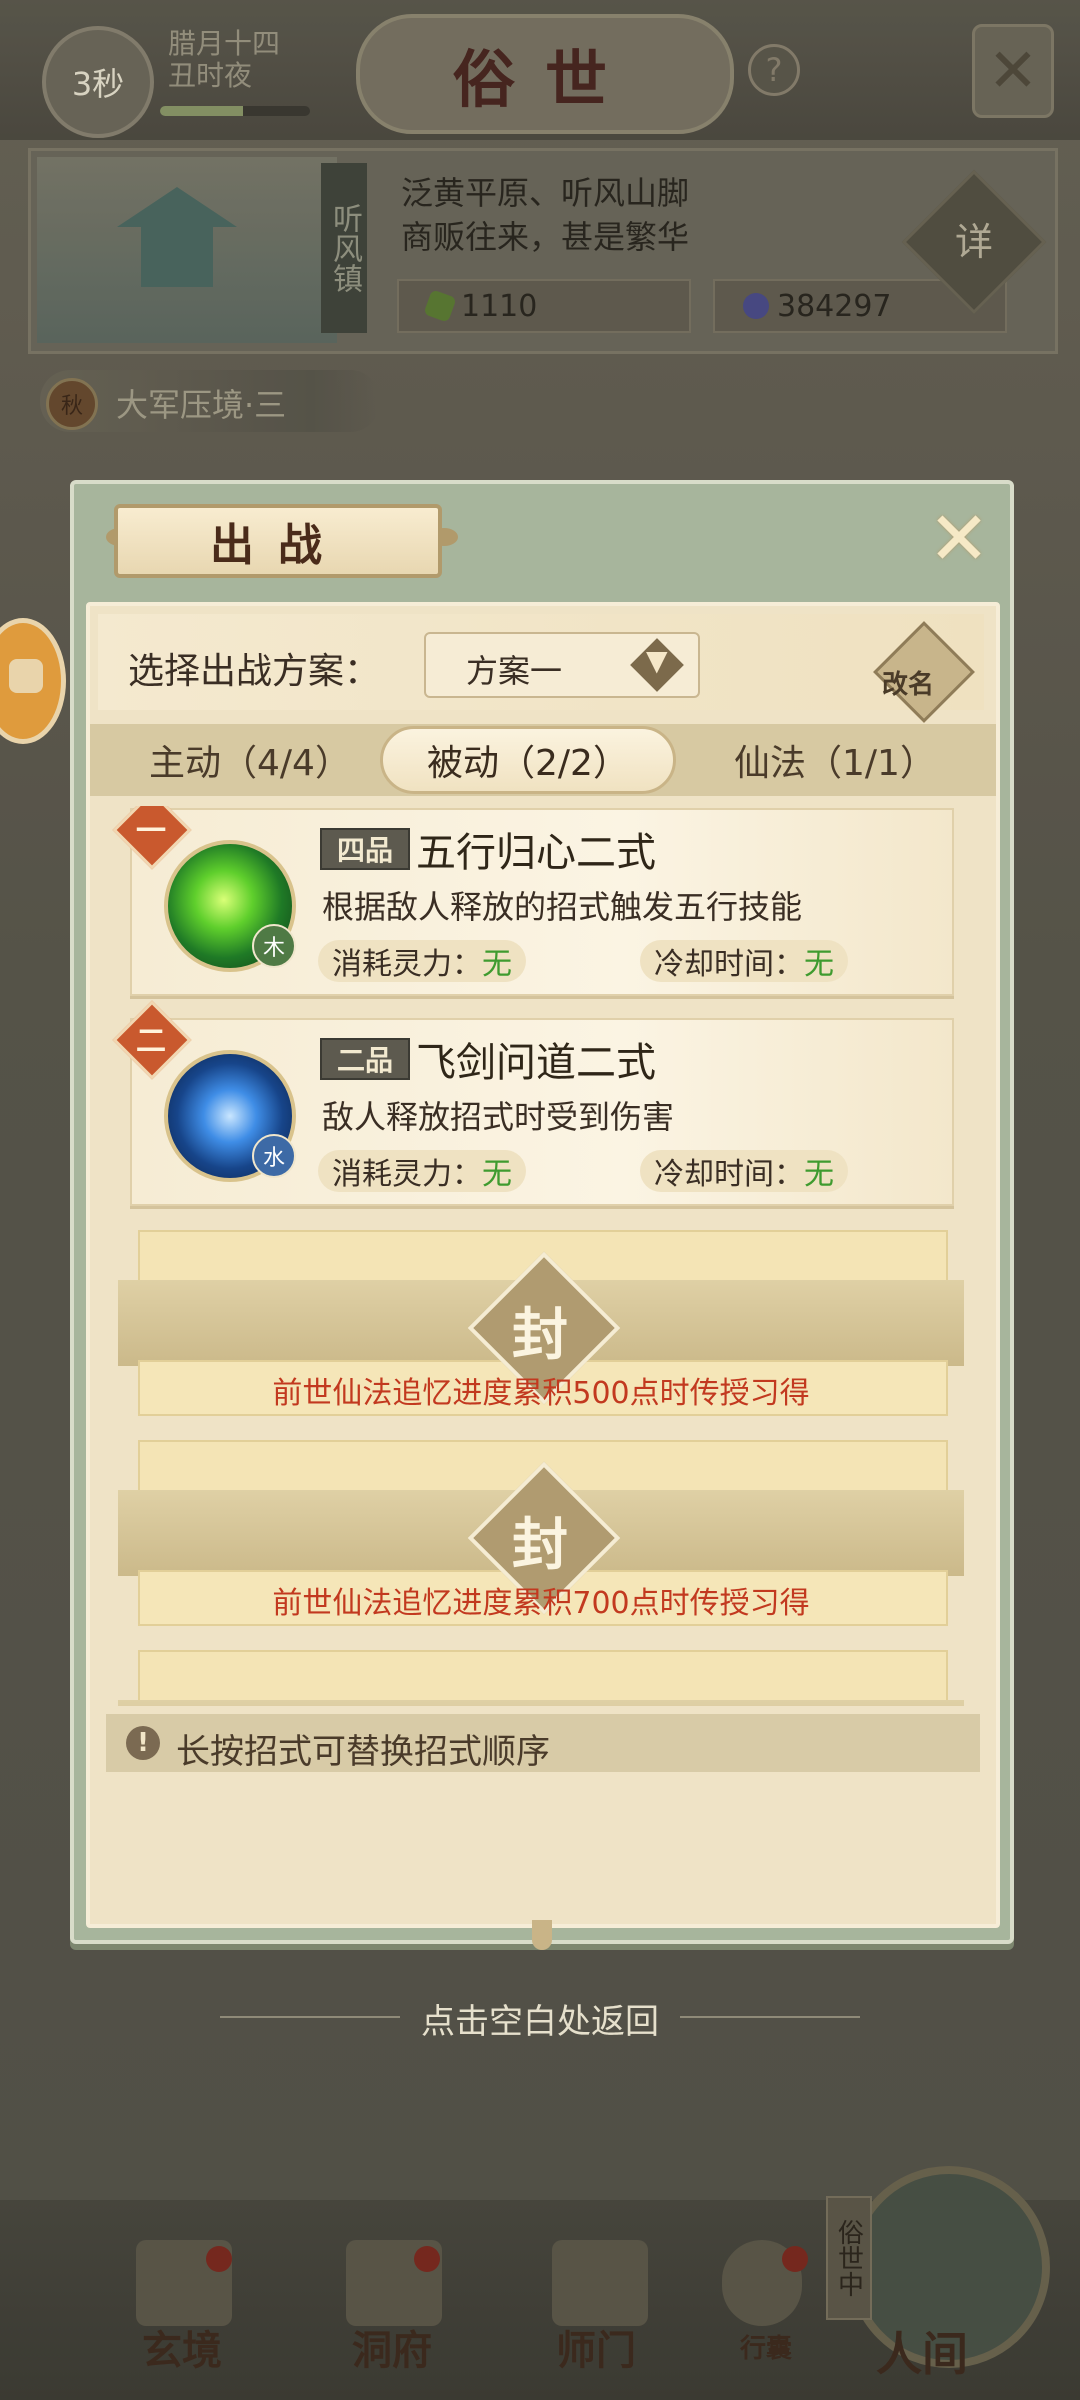 This screenshot has width=1080, height=2400. Describe the element at coordinates (363, 1752) in the screenshot. I see `reorder-hint: 长按招式可替换招式顺序` at that location.